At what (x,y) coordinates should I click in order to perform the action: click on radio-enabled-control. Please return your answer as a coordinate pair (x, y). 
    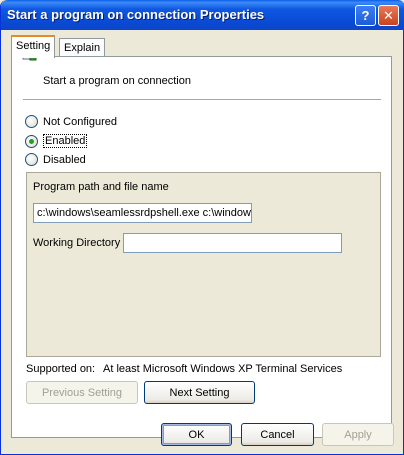
    Looking at the image, I should click on (31, 141).